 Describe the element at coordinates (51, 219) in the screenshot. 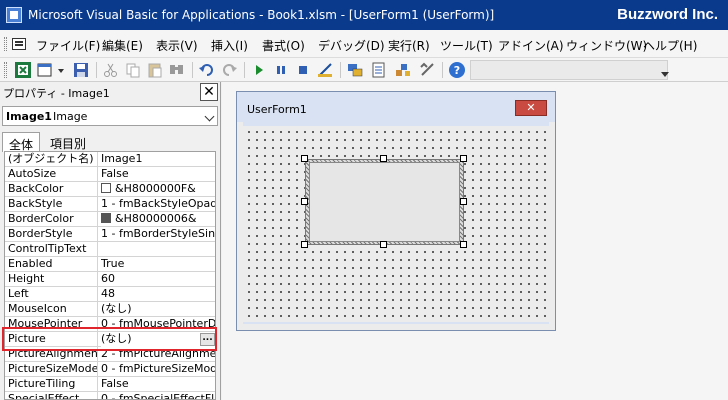

I see `property-name: BorderColor` at that location.